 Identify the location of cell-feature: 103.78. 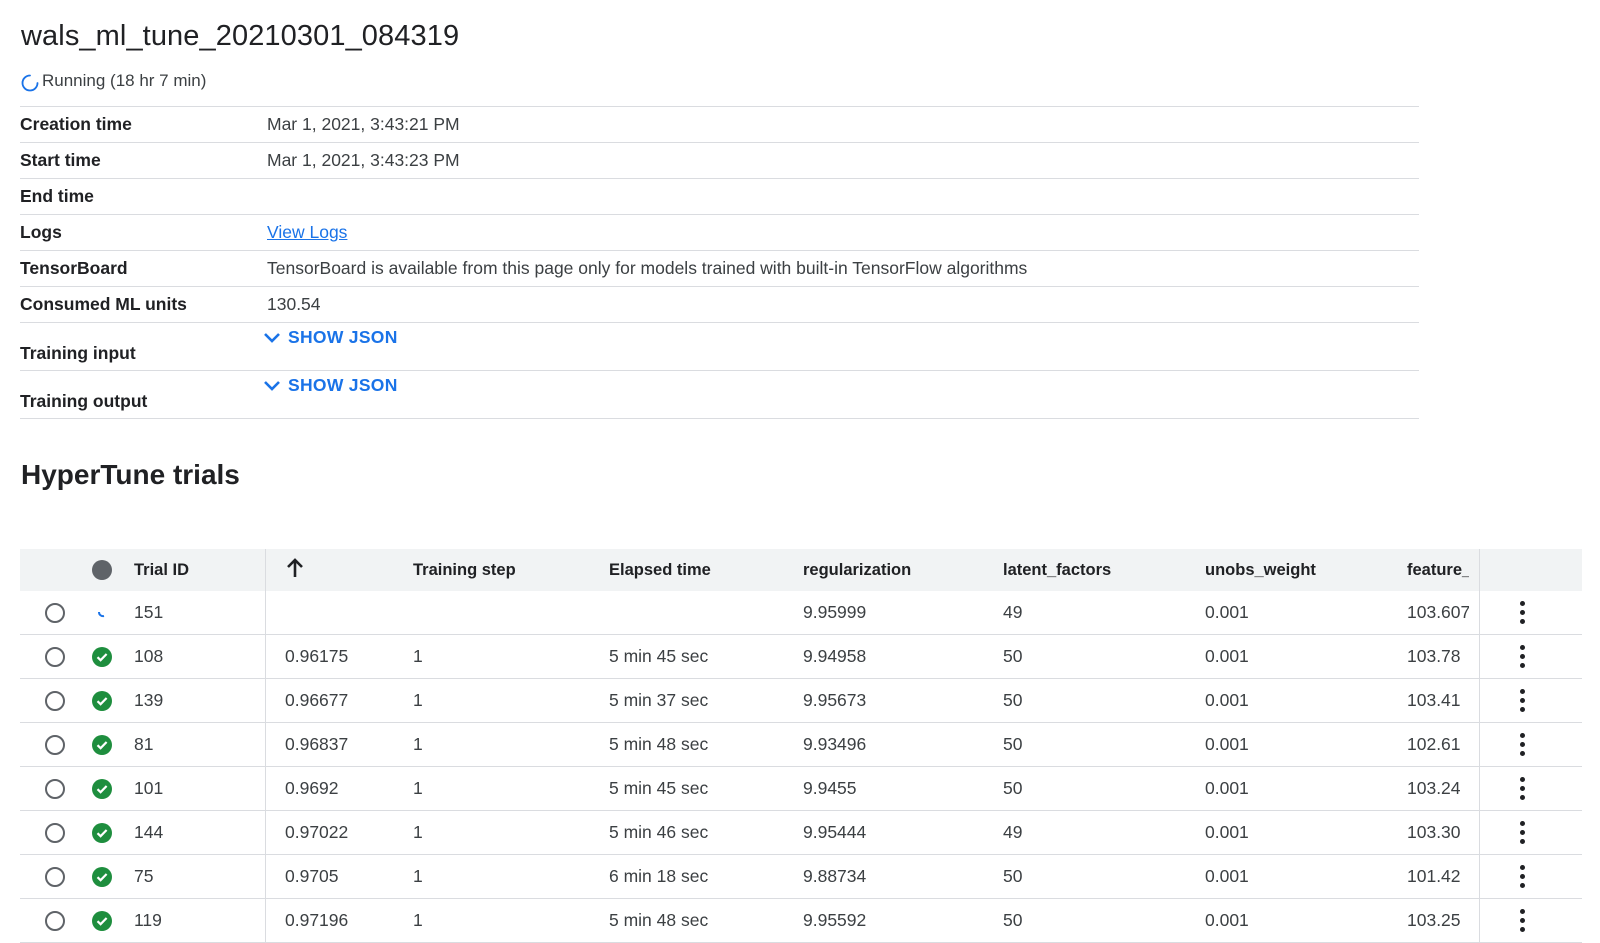
(1434, 656).